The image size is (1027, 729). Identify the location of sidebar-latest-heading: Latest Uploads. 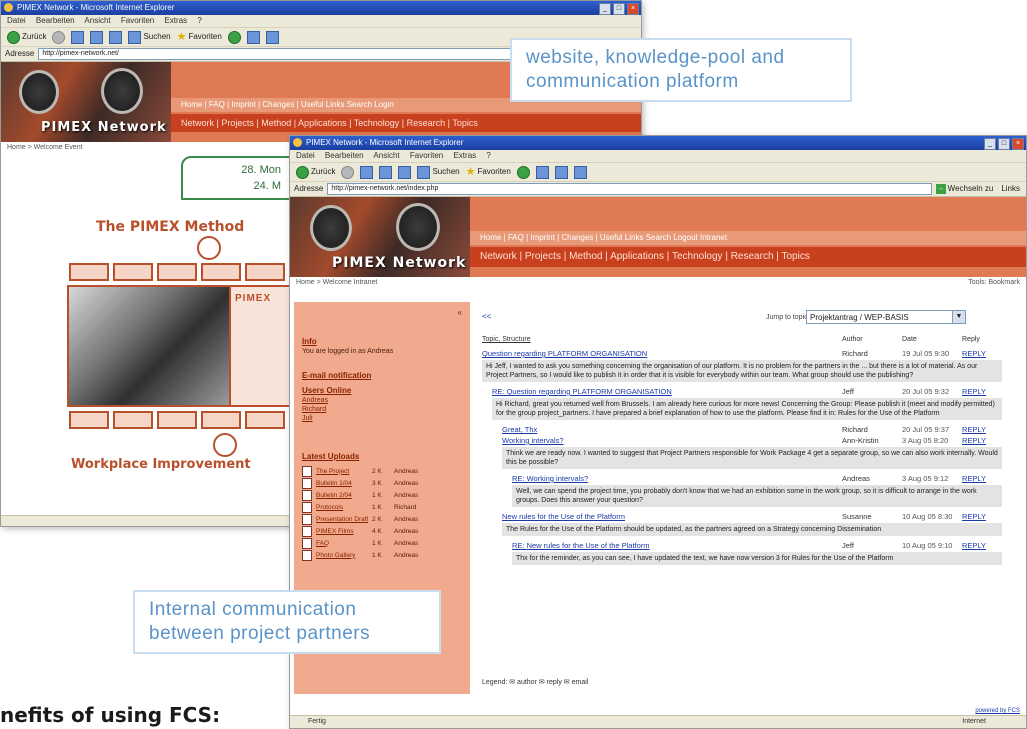
(382, 456).